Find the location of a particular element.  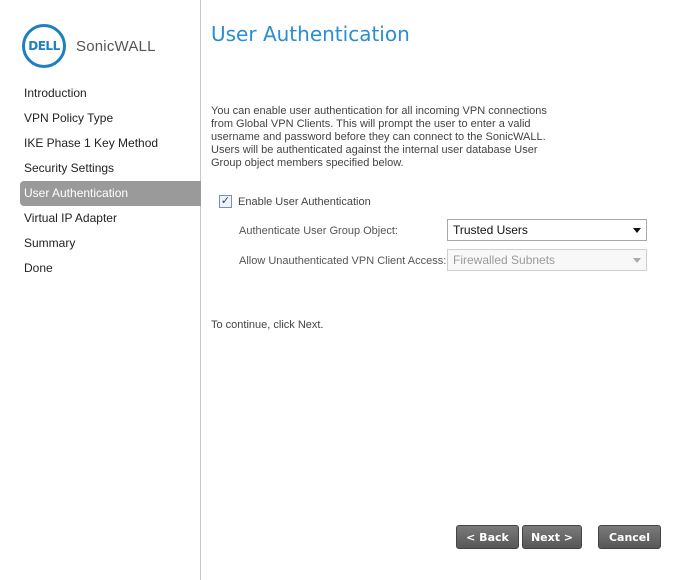

unauth-access-label: Allow Unauthenticated VPN Client Access: is located at coordinates (343, 261).